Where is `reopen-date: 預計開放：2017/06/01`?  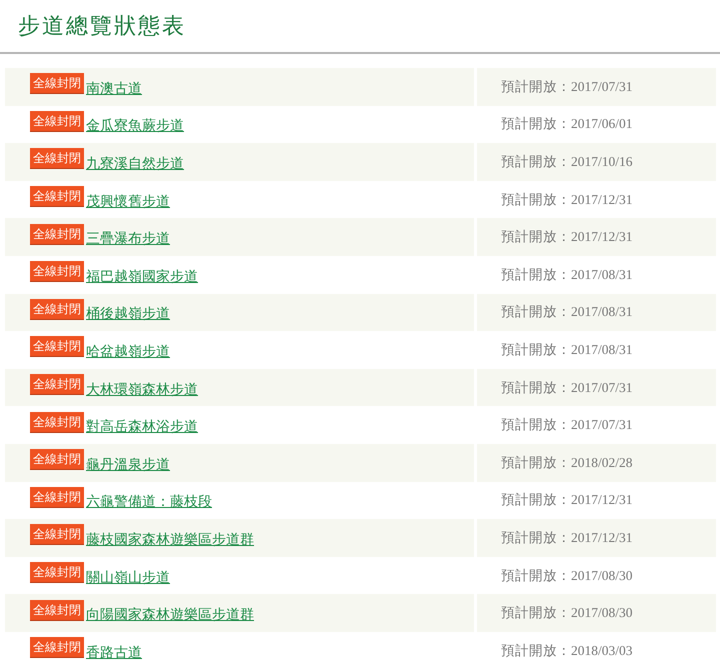 reopen-date: 預計開放：2017/06/01 is located at coordinates (567, 124).